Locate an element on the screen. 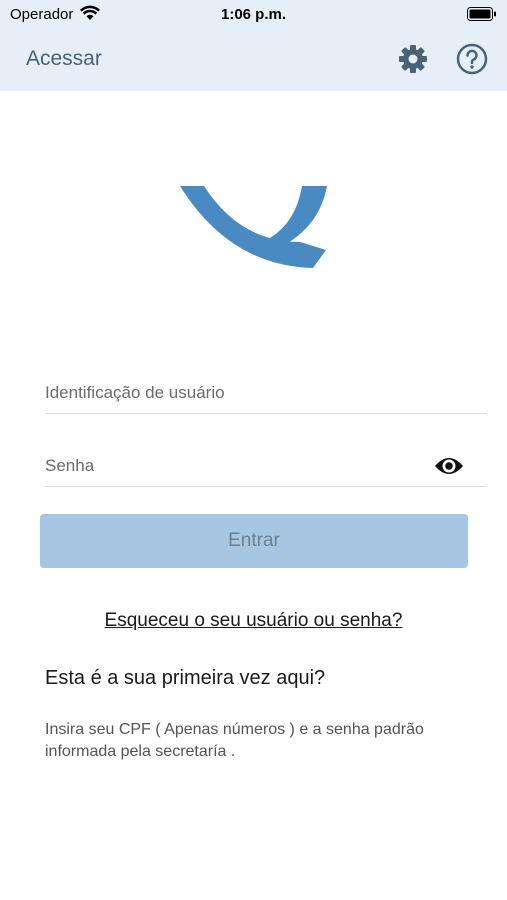 This screenshot has width=507, height=900. password-field is located at coordinates (266, 466).